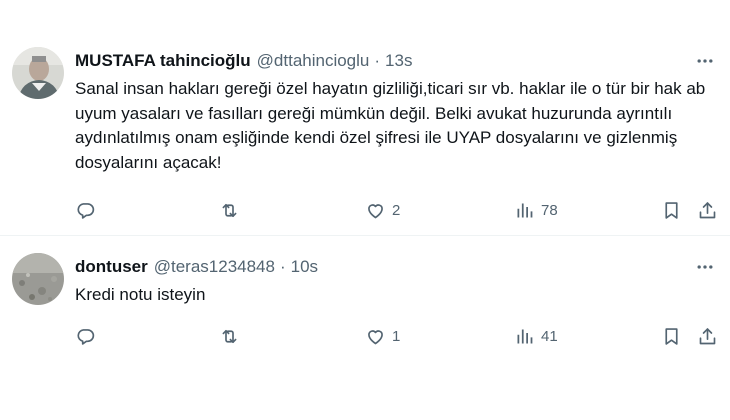  Describe the element at coordinates (536, 336) in the screenshot. I see `views-button: 41` at that location.